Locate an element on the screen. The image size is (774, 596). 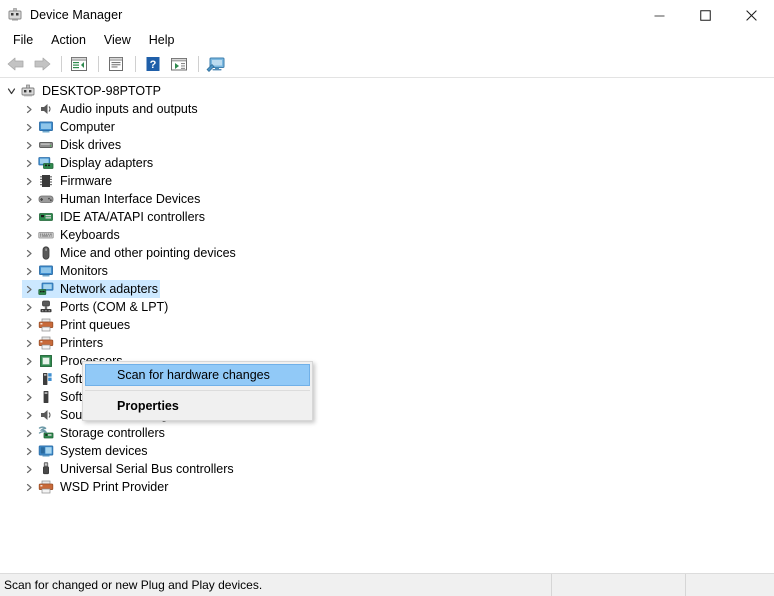
window-title: Device Manager is located at coordinates (76, 15).